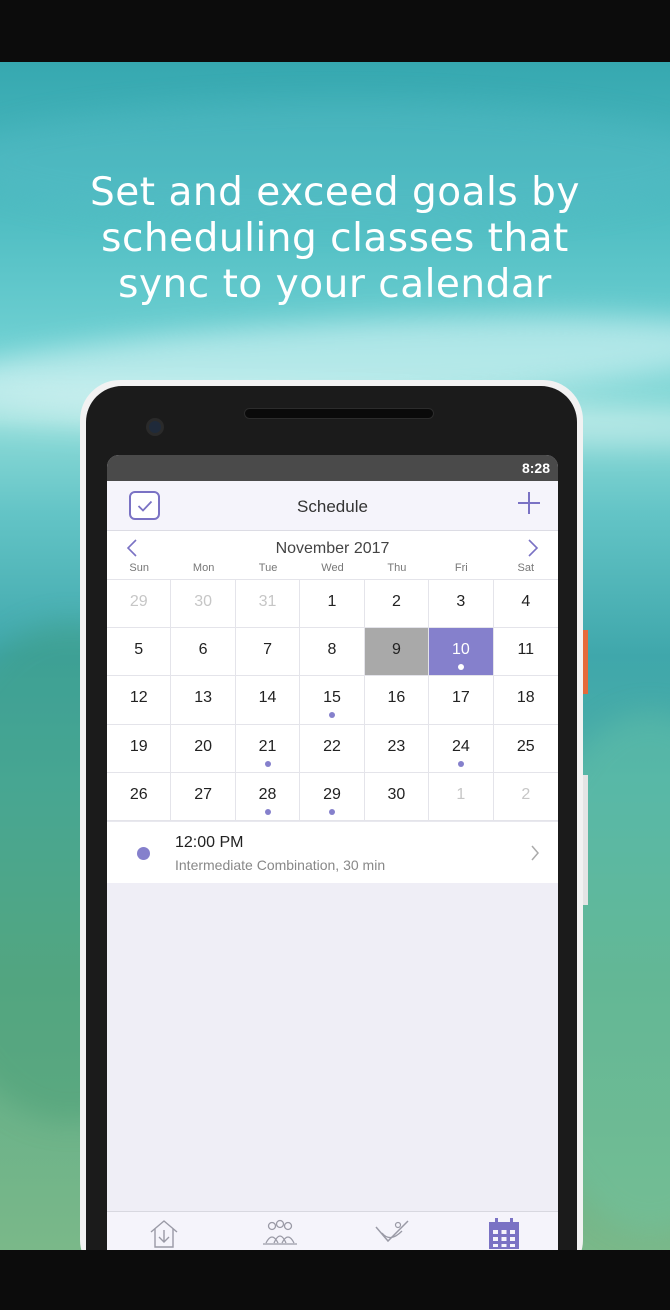 Image resolution: width=670 pixels, height=1310 pixels. Describe the element at coordinates (203, 700) in the screenshot. I see `calendar-day: 13` at that location.